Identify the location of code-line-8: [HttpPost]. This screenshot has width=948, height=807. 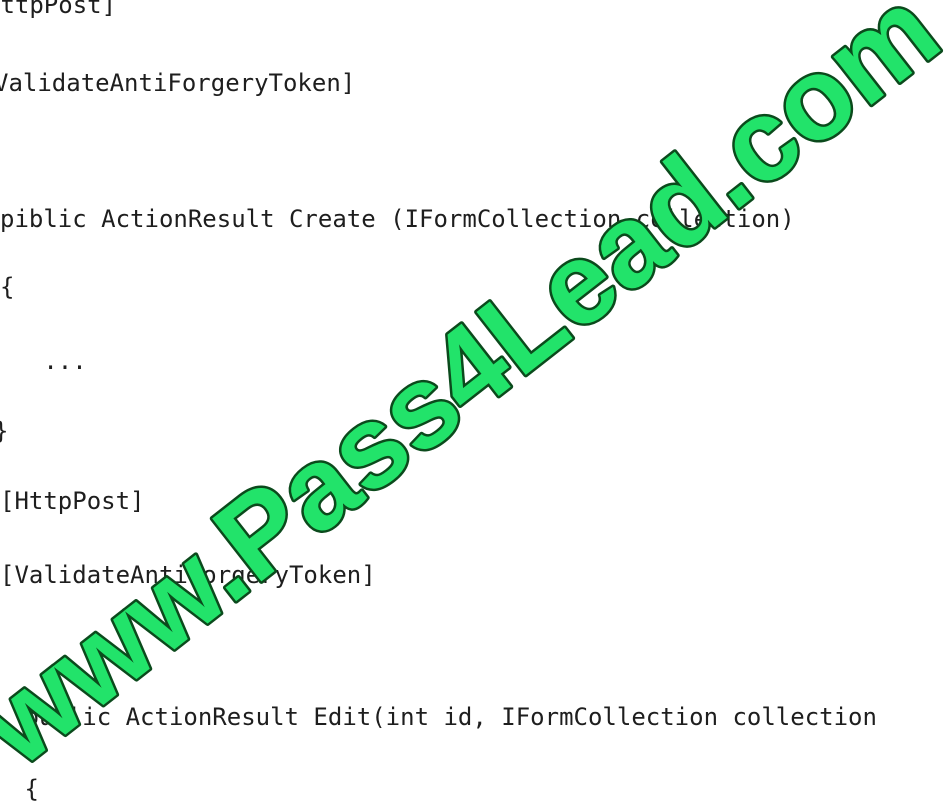
(72, 501).